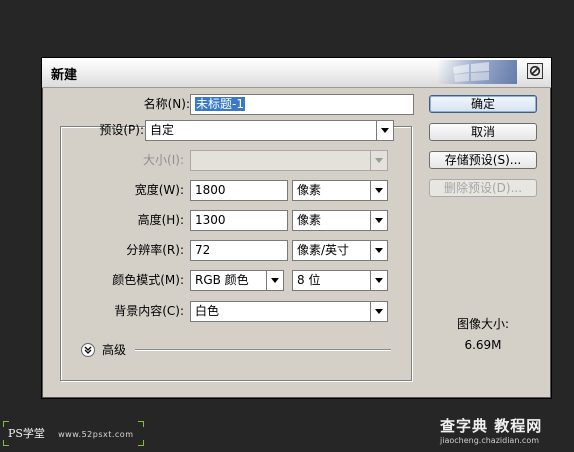 The height and width of the screenshot is (452, 574). What do you see at coordinates (296, 73) in the screenshot?
I see `dialog-titlebar: 新建` at bounding box center [296, 73].